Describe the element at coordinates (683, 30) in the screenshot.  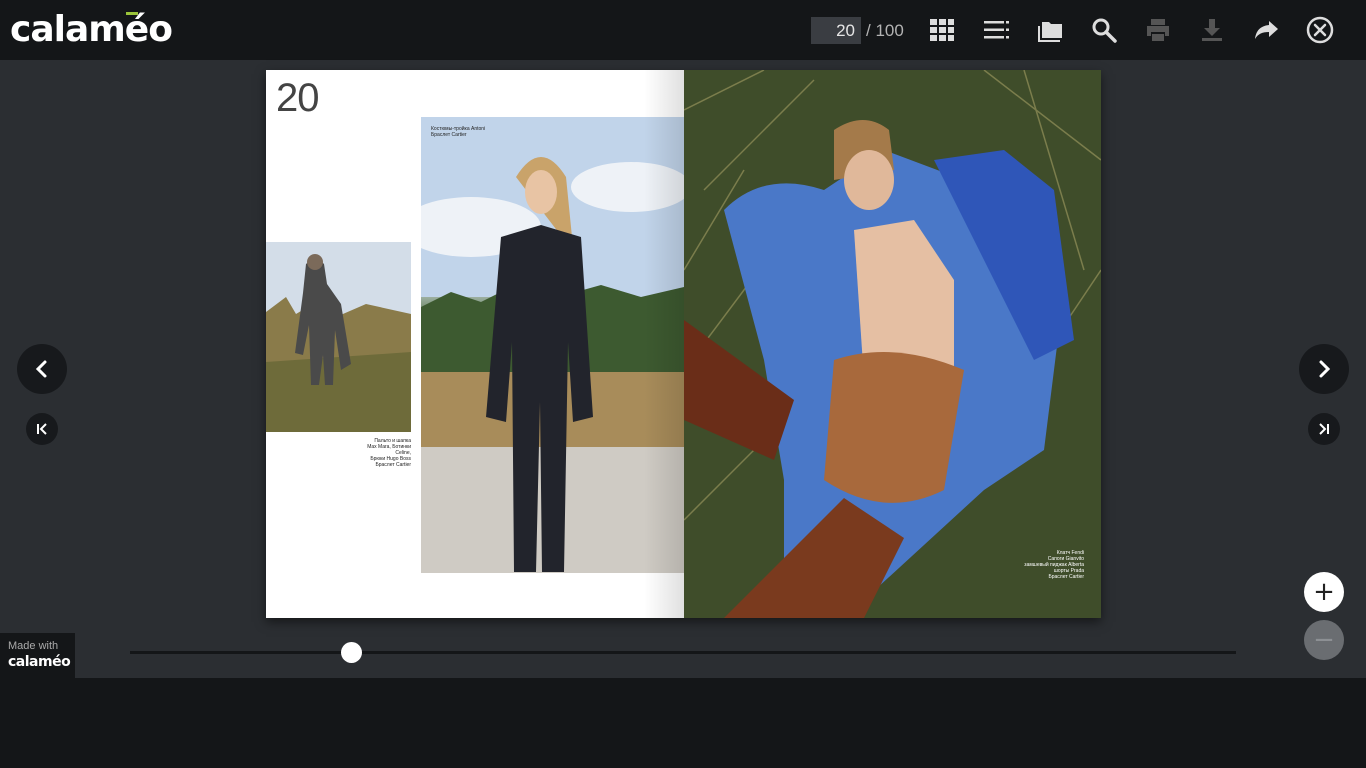
I see `top-toolbar: calaméo 20 / 100` at that location.